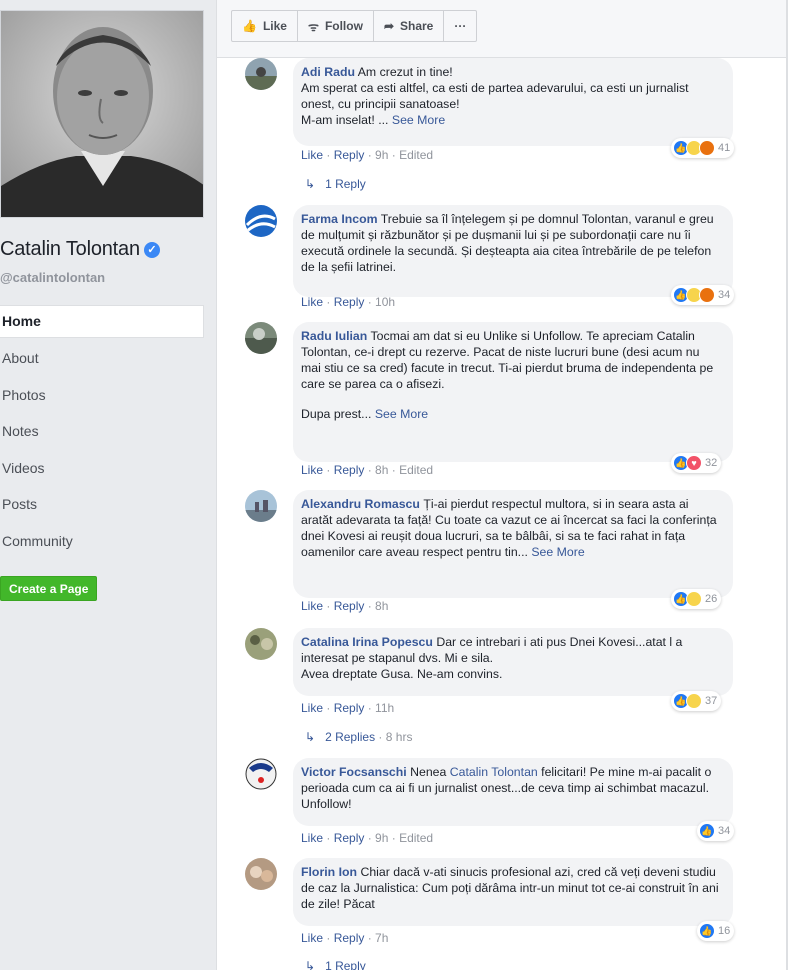 The image size is (788, 970). What do you see at coordinates (388, 26) in the screenshot?
I see `share-arrow-icon: ➦` at bounding box center [388, 26].